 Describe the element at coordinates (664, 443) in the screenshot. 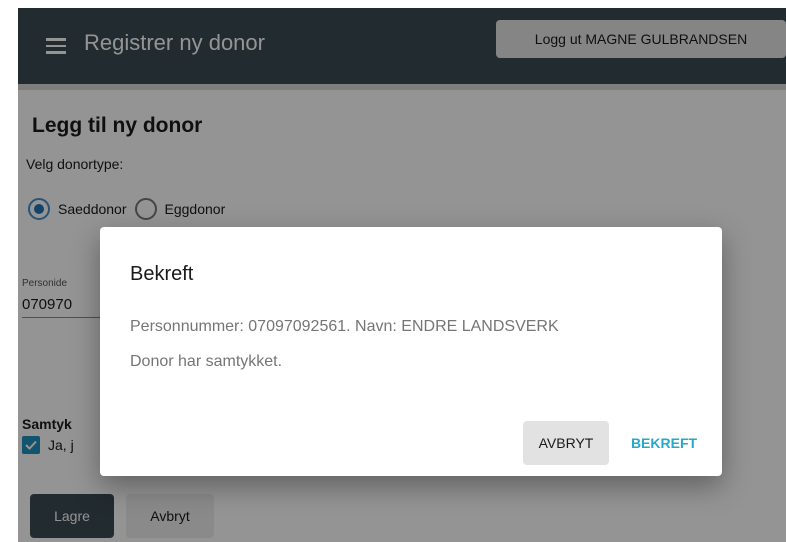

I see `dialog-confirm-button: BEKREFT` at that location.